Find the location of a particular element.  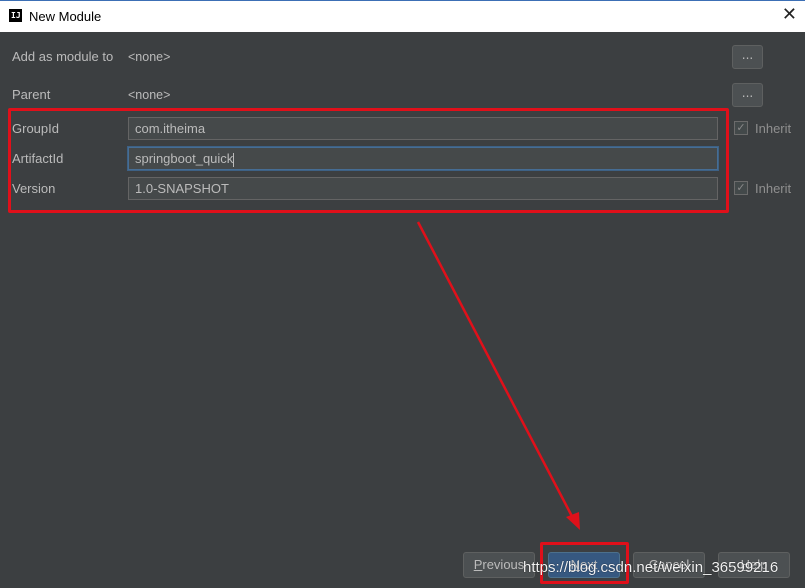

annotation-arrow is located at coordinates (498, 375).